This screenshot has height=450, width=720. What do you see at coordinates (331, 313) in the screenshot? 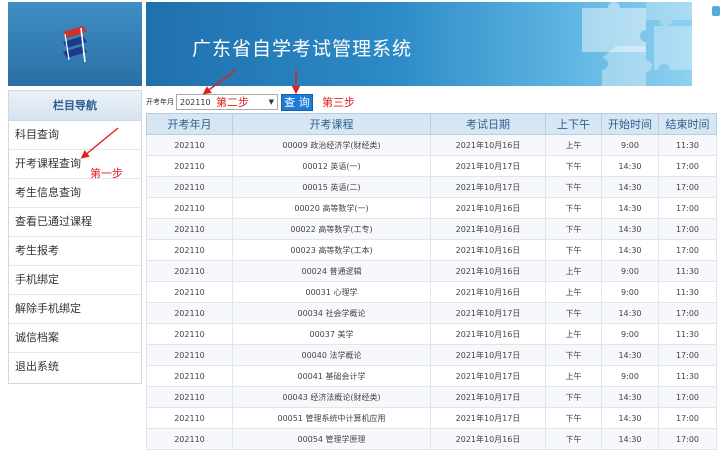
I see `cell-course: 00034 社会学概论` at bounding box center [331, 313].